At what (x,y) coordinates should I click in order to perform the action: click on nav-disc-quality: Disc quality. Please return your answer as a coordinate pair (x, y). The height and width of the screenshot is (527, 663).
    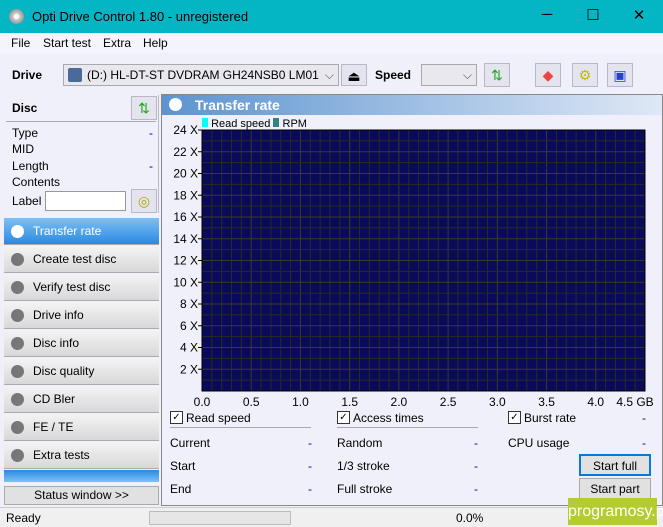
    Looking at the image, I should click on (81, 371).